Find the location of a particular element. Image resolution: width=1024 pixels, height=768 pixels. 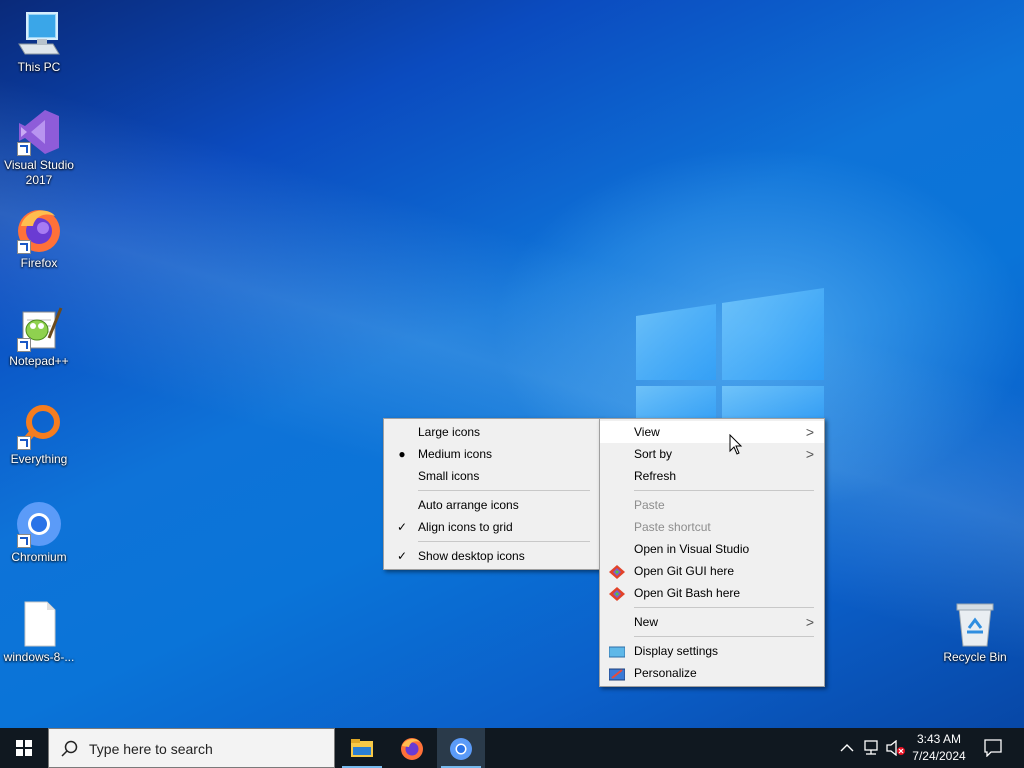

menu-item-label: Auto arrange icons is located at coordinates (468, 505).